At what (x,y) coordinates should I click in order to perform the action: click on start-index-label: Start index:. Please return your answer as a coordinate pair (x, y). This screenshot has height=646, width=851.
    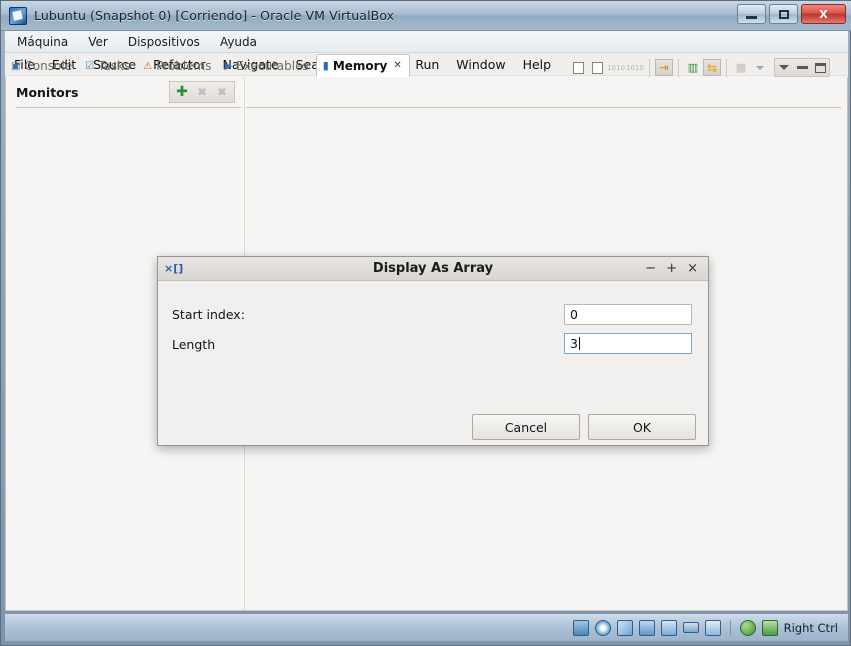
    Looking at the image, I should click on (208, 314).